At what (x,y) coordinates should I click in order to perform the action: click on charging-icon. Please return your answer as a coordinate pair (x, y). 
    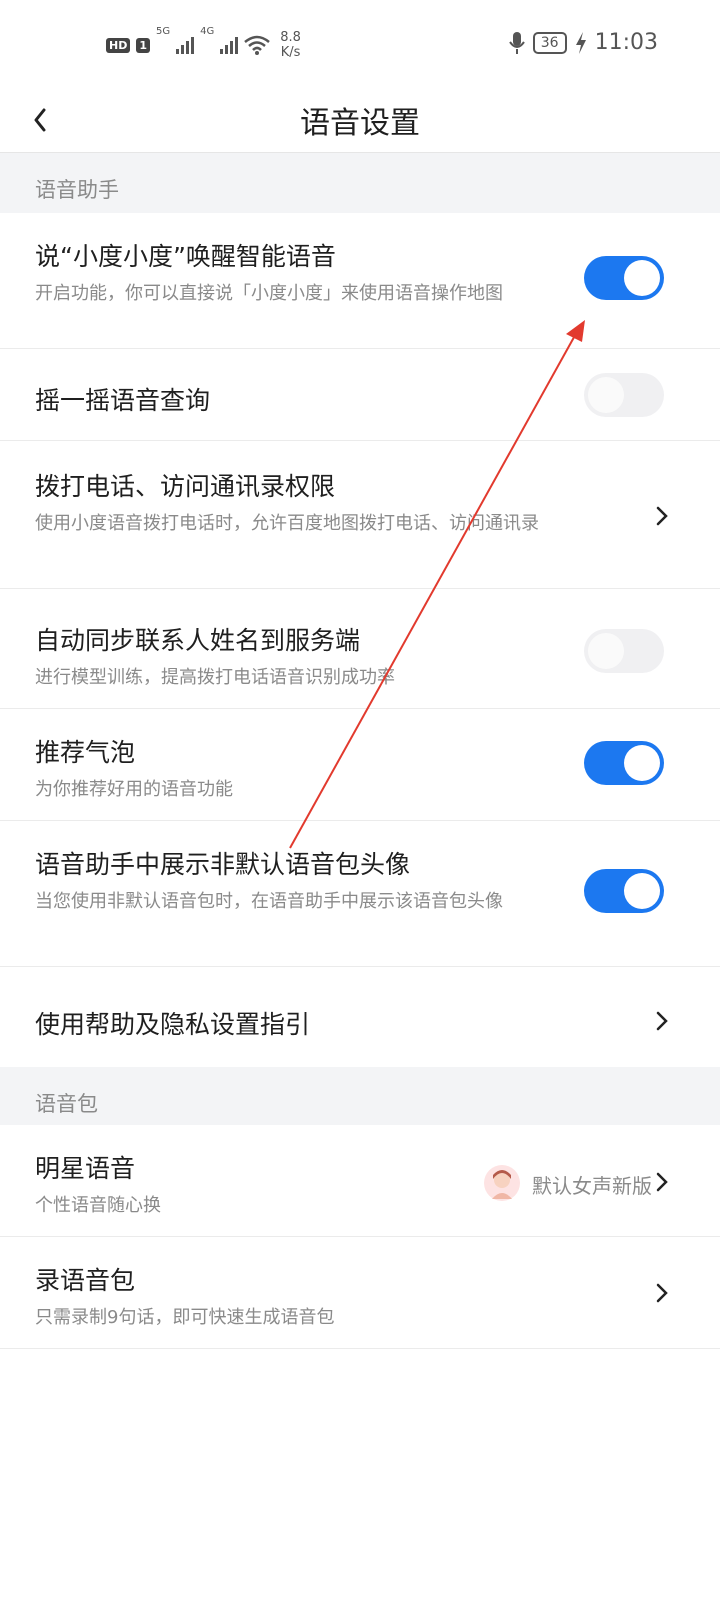
    Looking at the image, I should click on (580, 42).